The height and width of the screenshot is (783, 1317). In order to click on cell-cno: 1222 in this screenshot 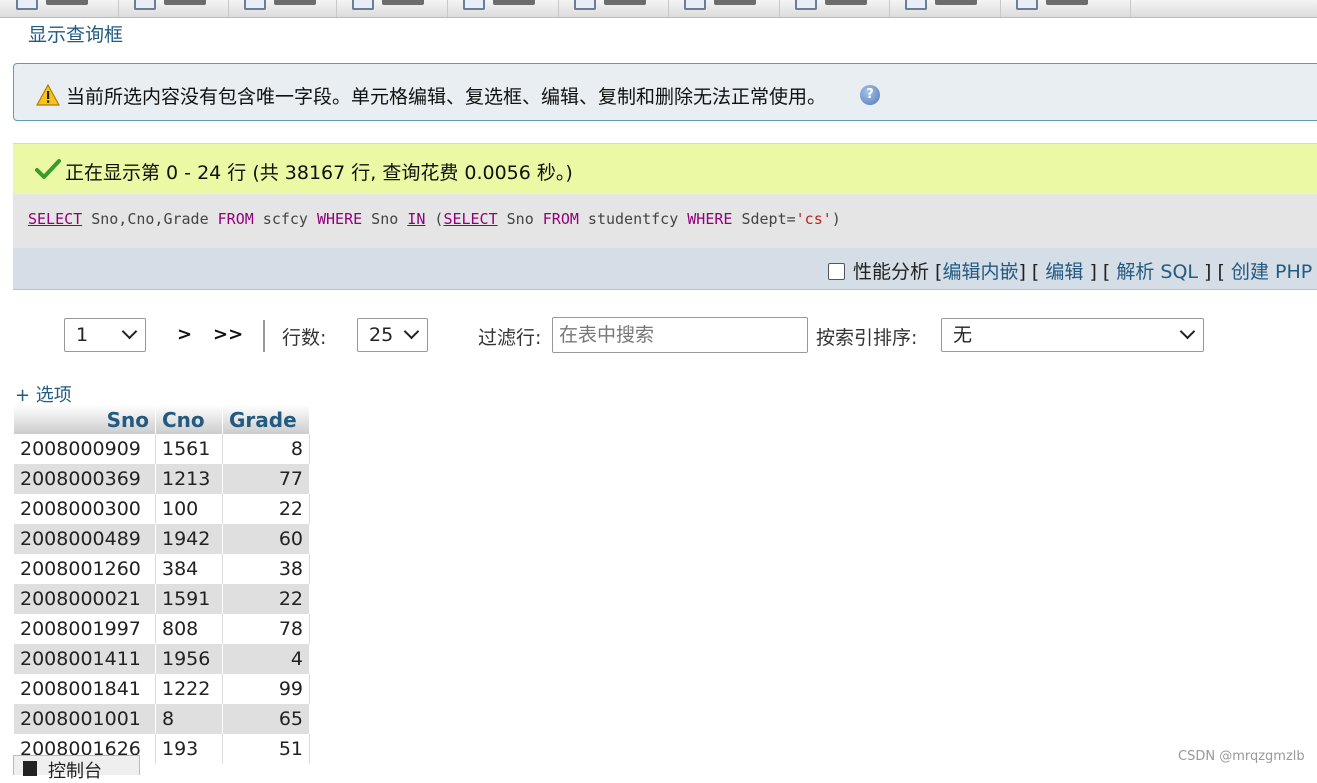, I will do `click(189, 689)`.